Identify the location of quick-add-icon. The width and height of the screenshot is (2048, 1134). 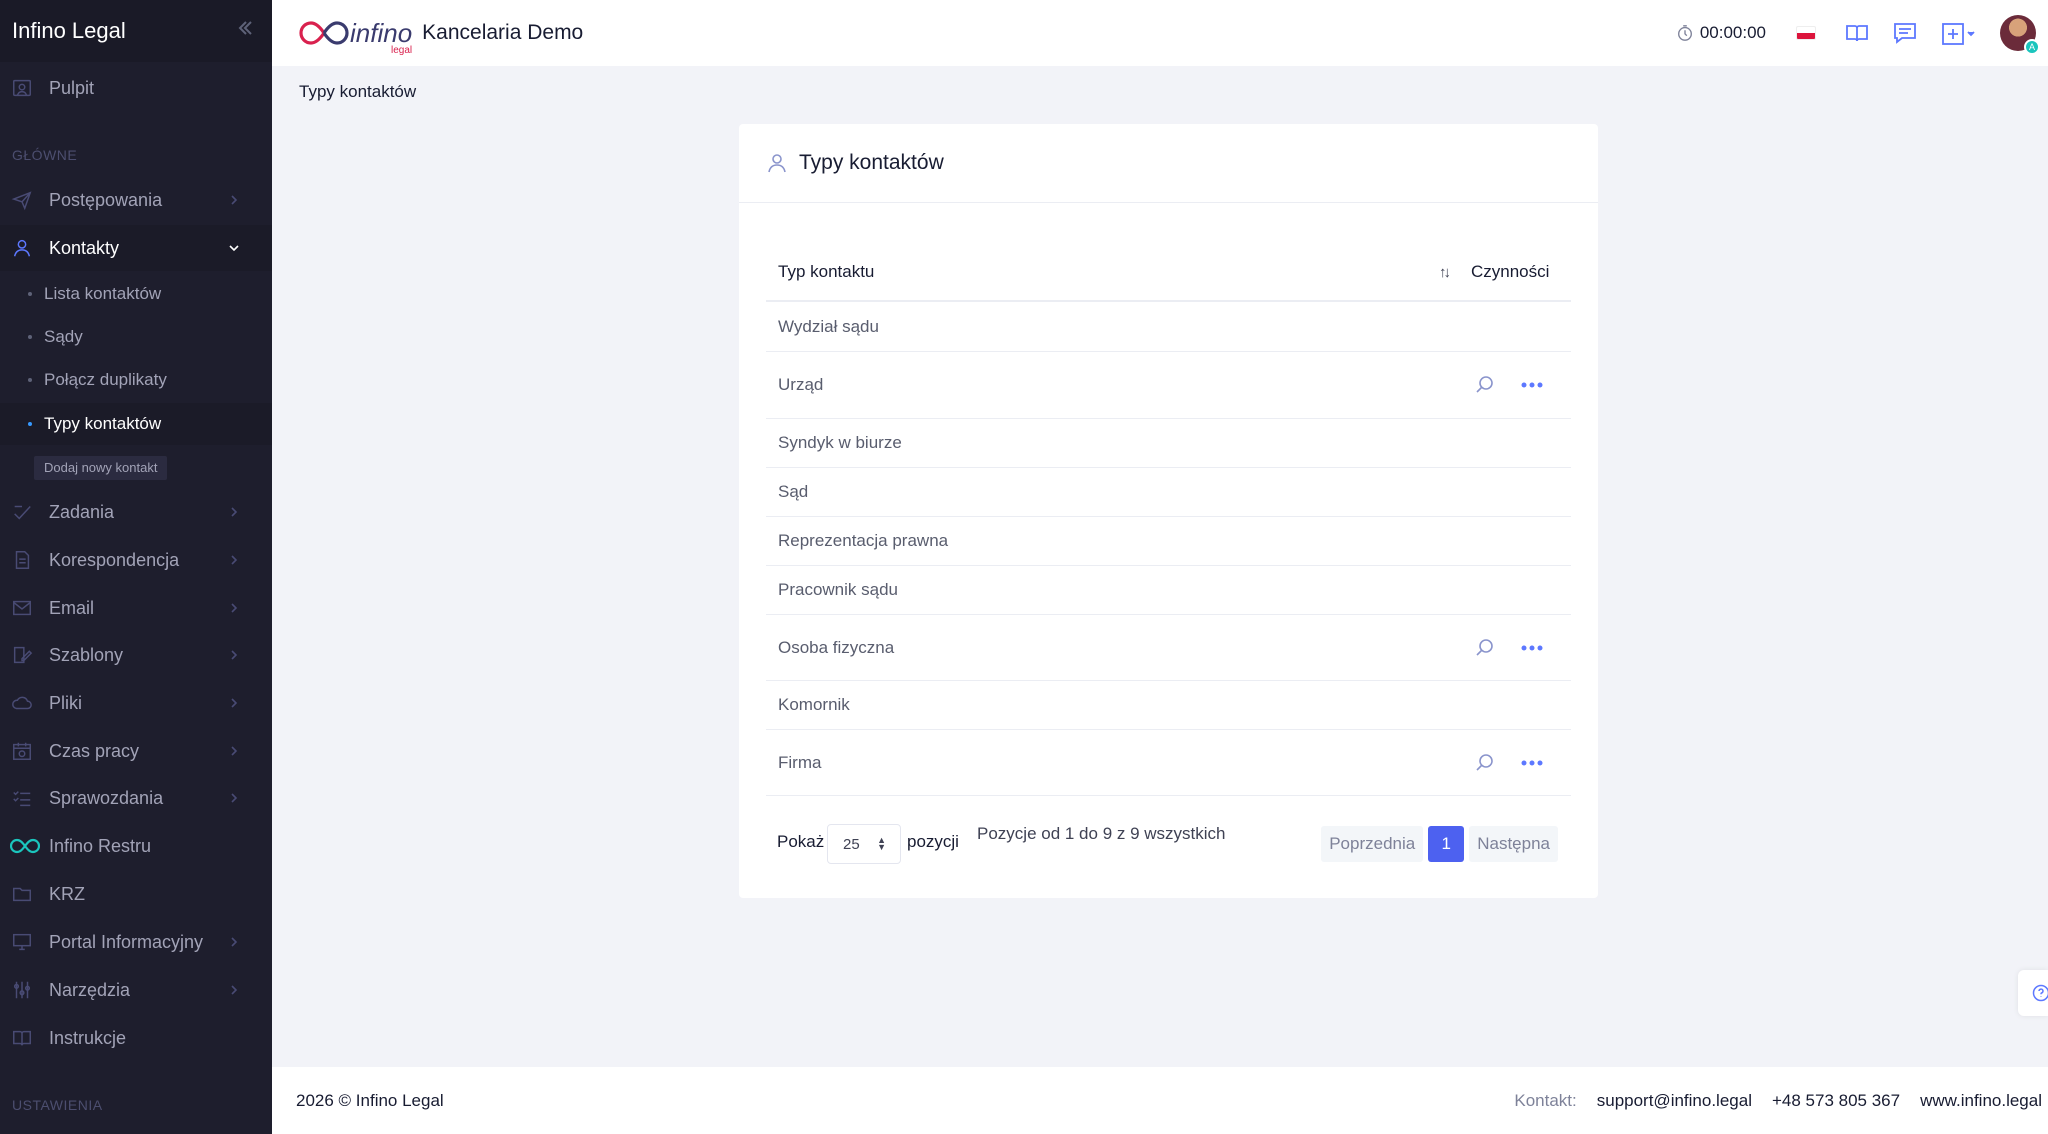
(1959, 33).